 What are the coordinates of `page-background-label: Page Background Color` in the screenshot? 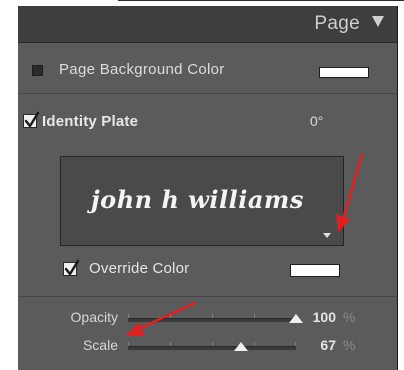 It's located at (142, 69).